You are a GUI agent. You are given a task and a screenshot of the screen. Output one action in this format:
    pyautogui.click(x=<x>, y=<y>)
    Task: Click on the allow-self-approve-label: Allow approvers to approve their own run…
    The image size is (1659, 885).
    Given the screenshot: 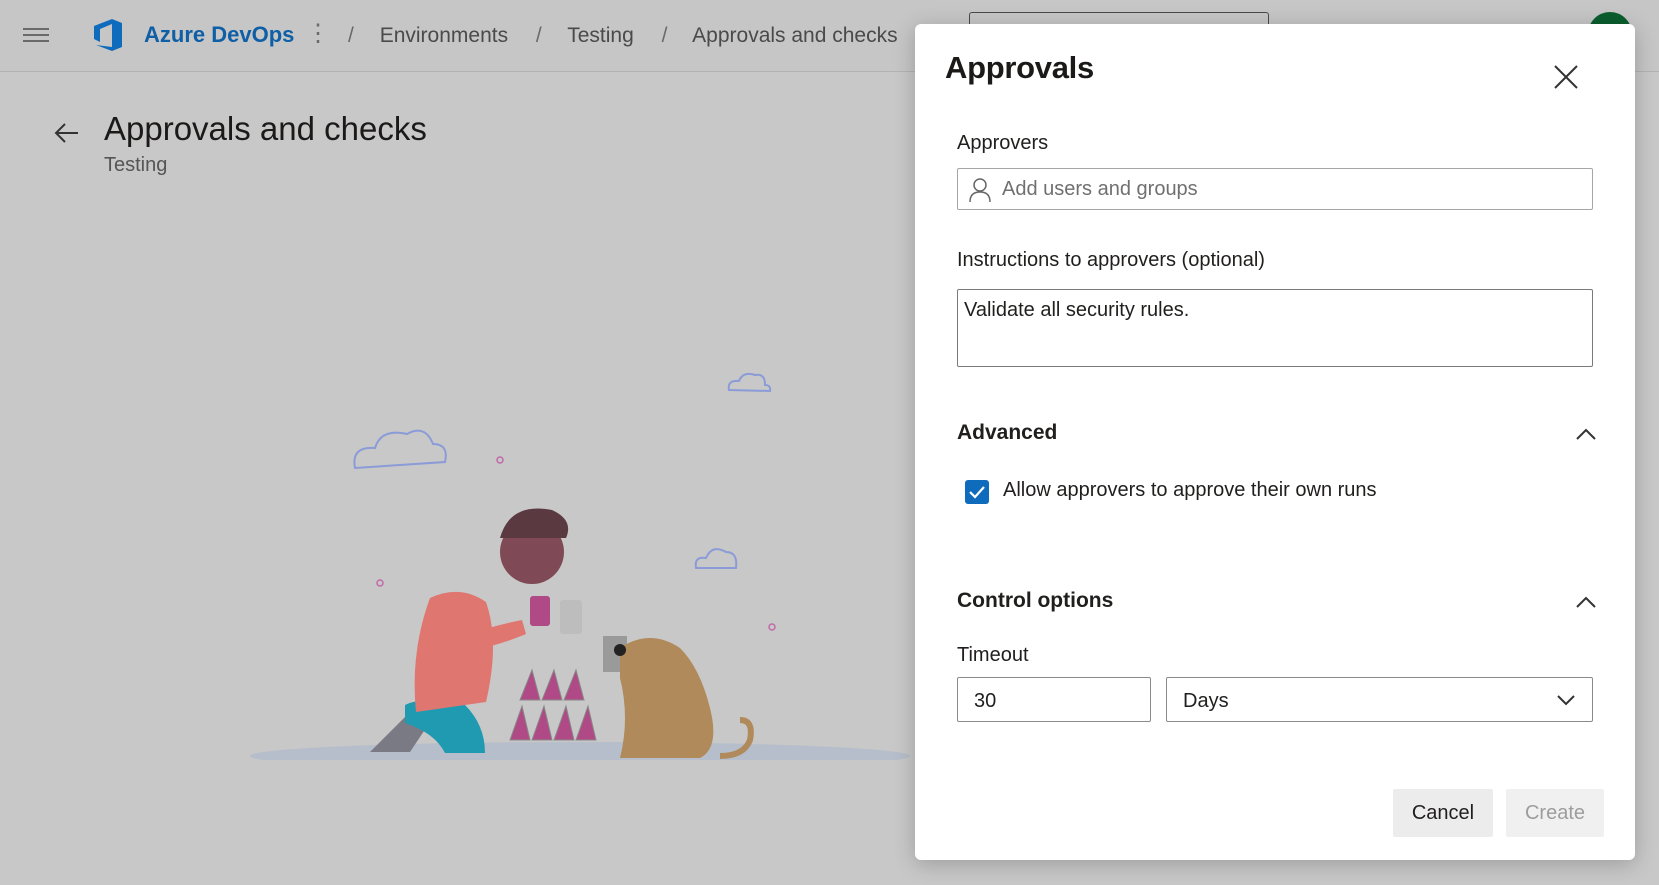 What is the action you would take?
    pyautogui.click(x=1190, y=490)
    